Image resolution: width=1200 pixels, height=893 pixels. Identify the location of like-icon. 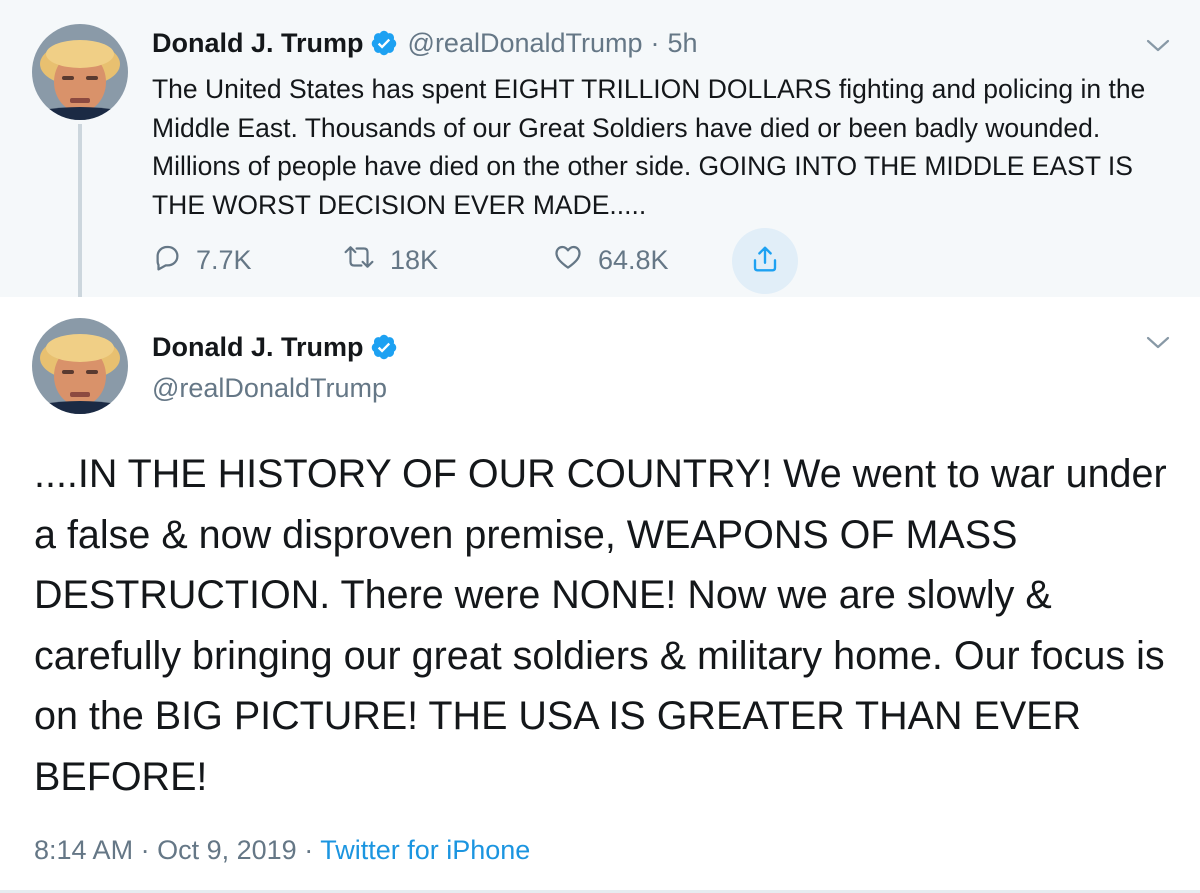
(575, 260).